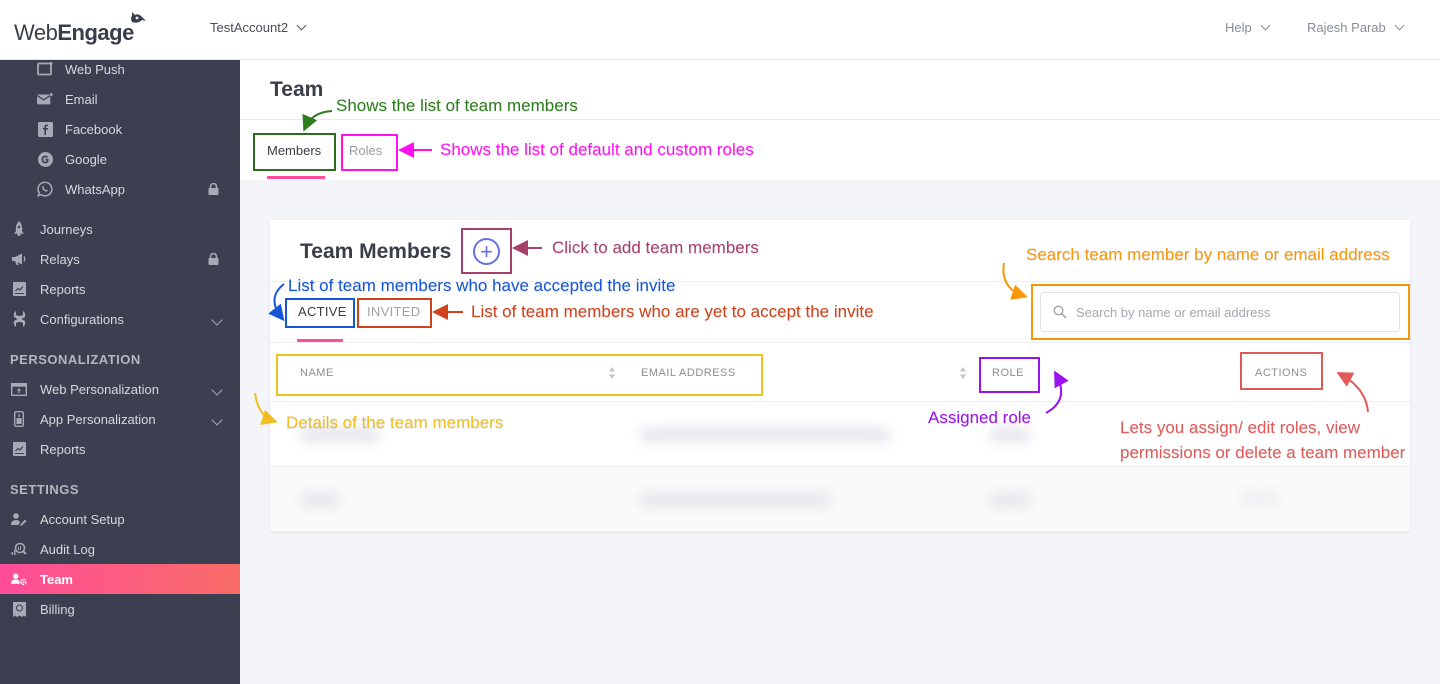  Describe the element at coordinates (120, 99) in the screenshot. I see `sidebar-item-email: Email` at that location.